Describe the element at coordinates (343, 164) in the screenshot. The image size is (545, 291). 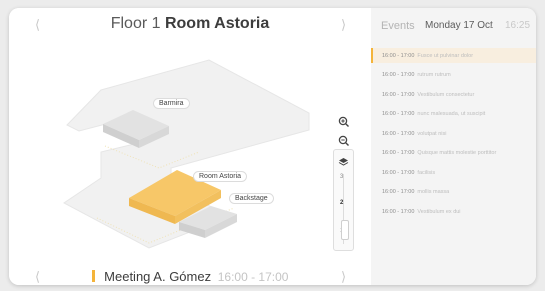
I see `layers-icon` at that location.